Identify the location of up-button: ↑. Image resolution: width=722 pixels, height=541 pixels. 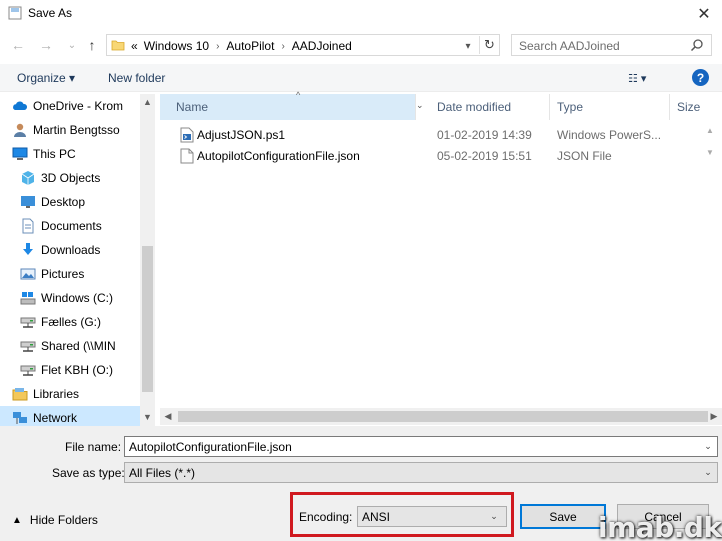
(92, 45).